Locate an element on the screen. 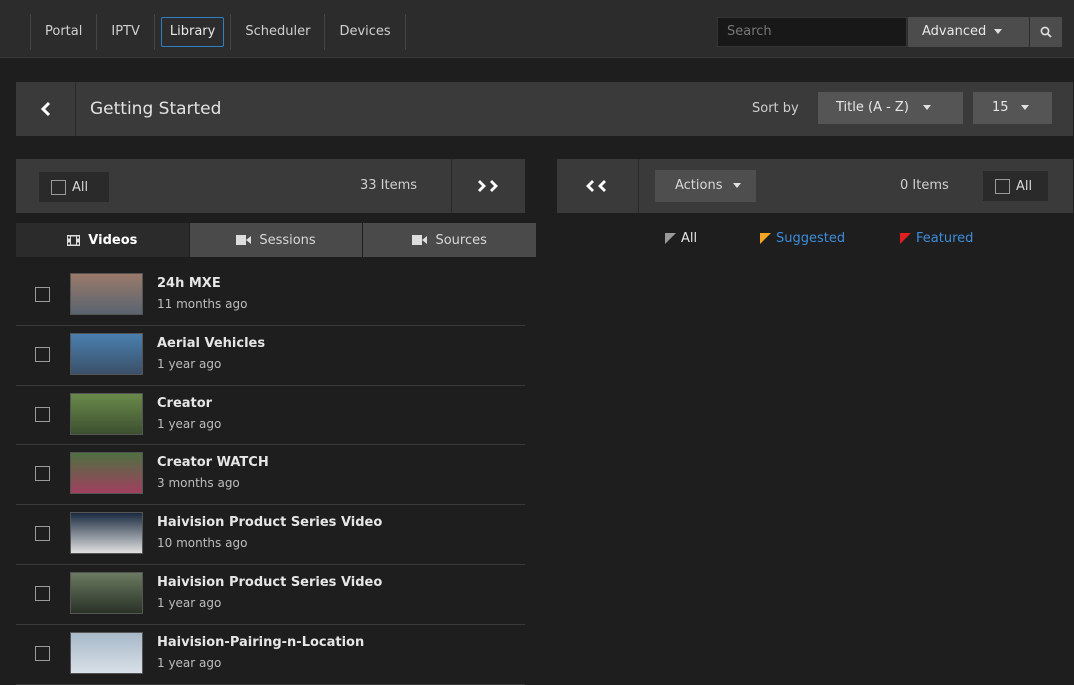 This screenshot has width=1074, height=685. select-all-selected-checkbox: All is located at coordinates (1015, 186).